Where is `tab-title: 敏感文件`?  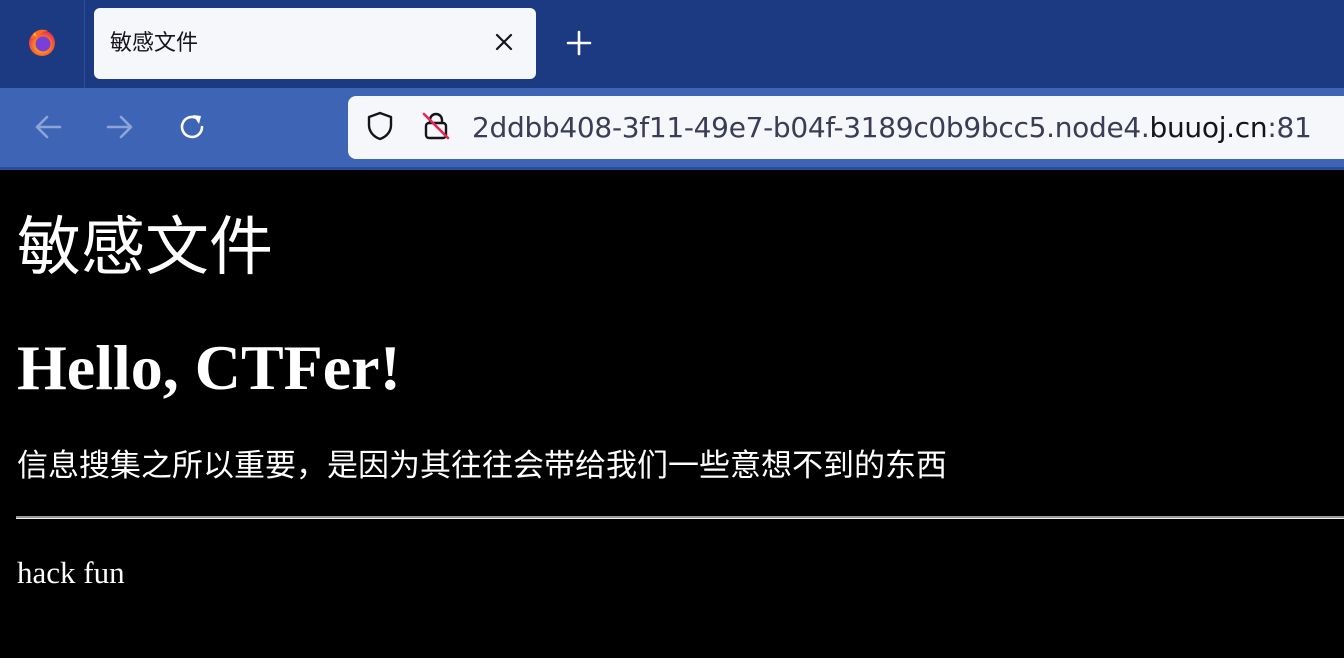 tab-title: 敏感文件 is located at coordinates (154, 43).